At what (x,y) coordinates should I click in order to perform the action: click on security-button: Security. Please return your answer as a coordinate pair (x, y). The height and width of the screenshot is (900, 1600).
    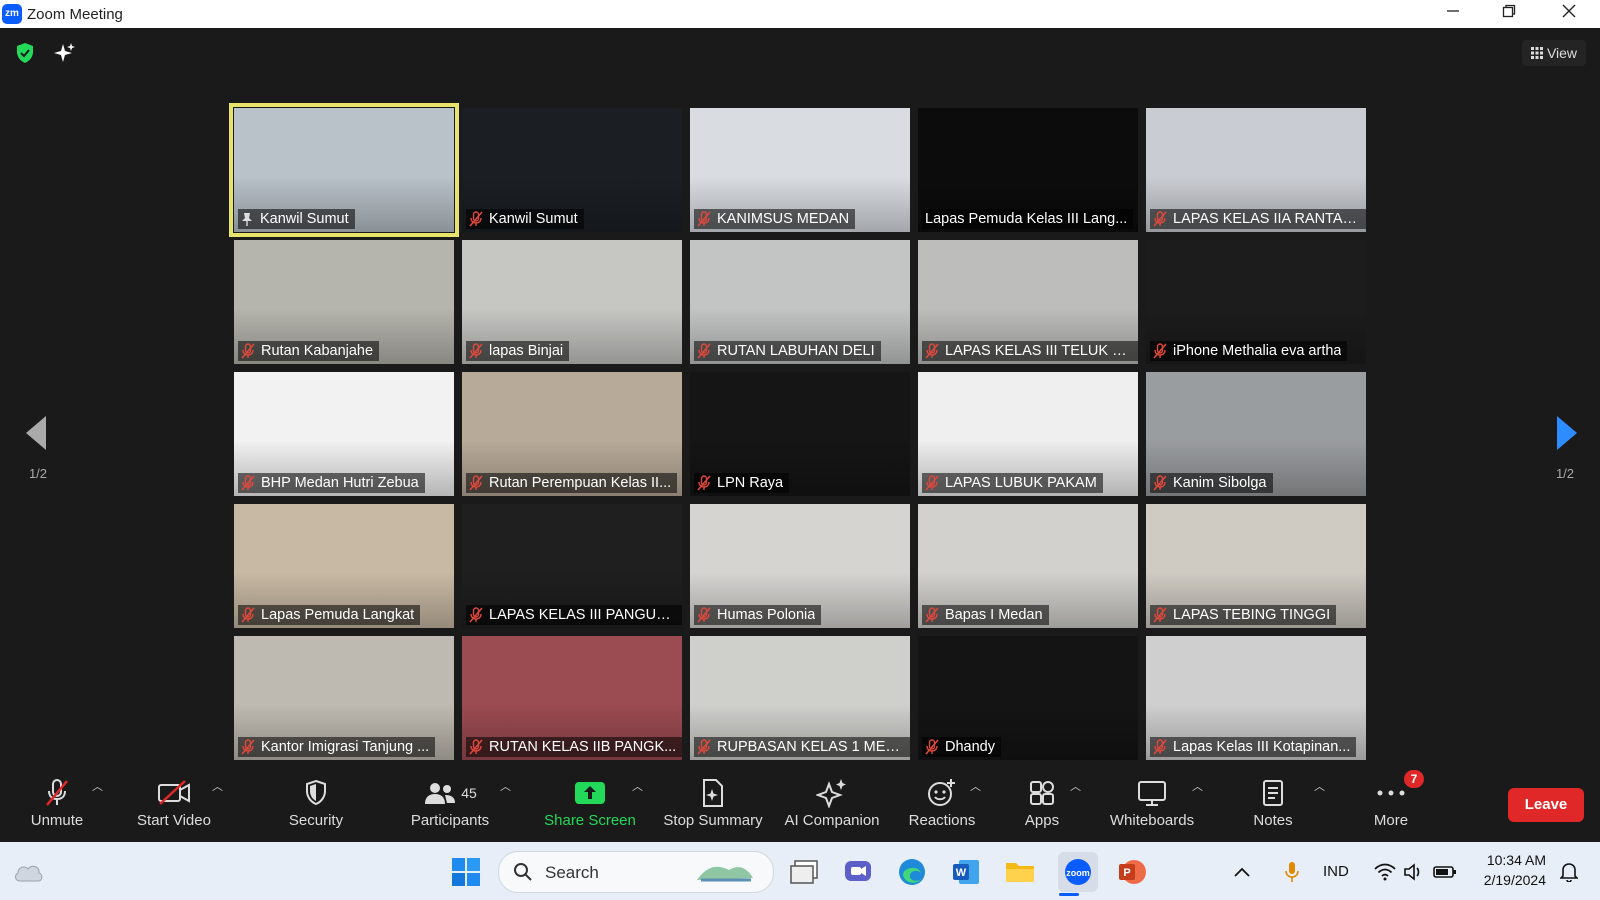
    Looking at the image, I should click on (316, 807).